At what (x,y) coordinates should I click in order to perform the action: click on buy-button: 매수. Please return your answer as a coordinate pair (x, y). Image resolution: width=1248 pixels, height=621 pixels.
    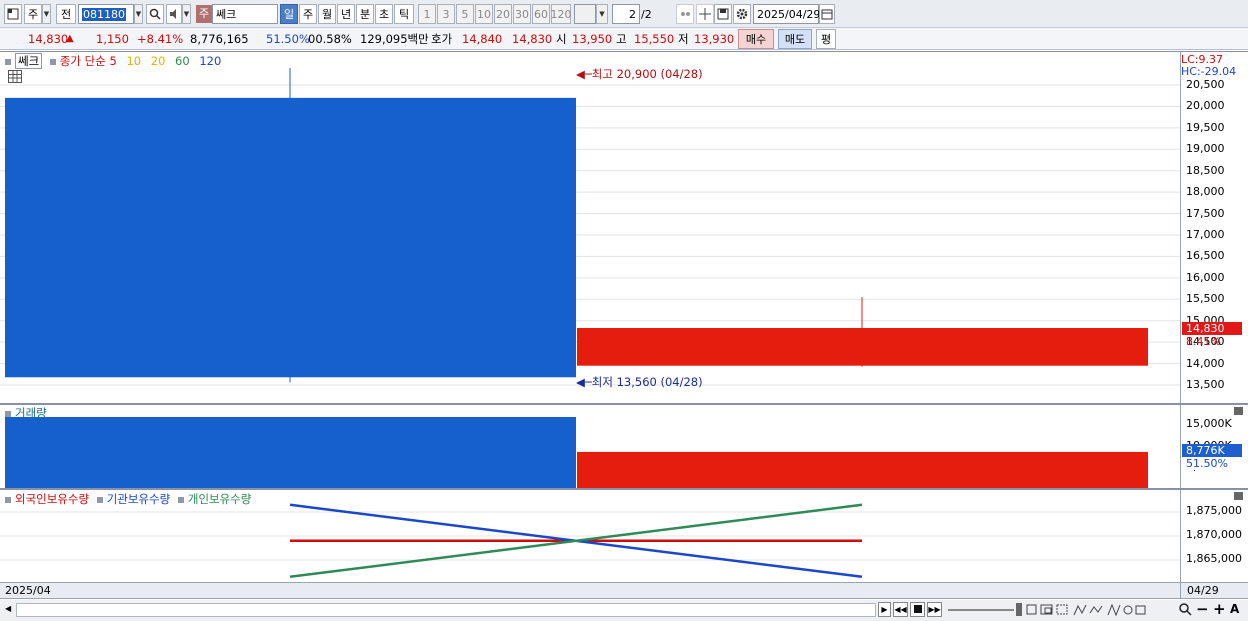
    Looking at the image, I should click on (756, 39).